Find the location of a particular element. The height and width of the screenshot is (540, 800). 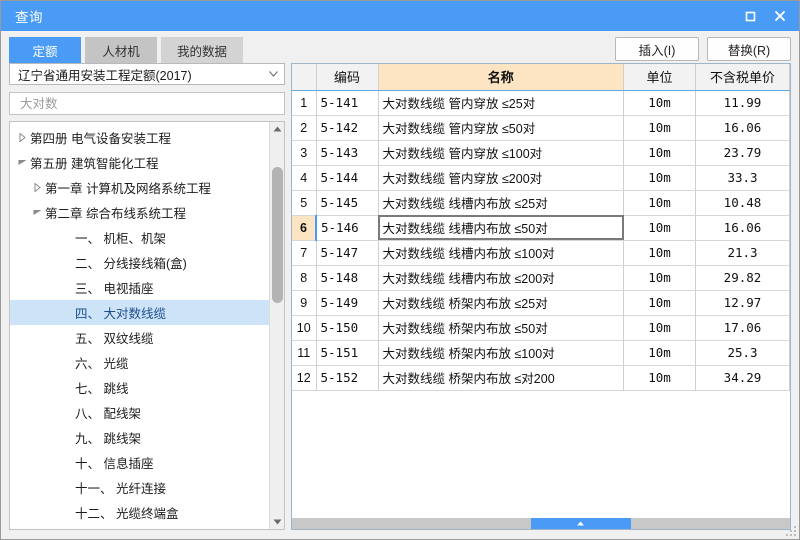

table-row: 6 5-146 大对数线缆 线槽内布放 ≤50对 10m 16.06 is located at coordinates (541, 228).